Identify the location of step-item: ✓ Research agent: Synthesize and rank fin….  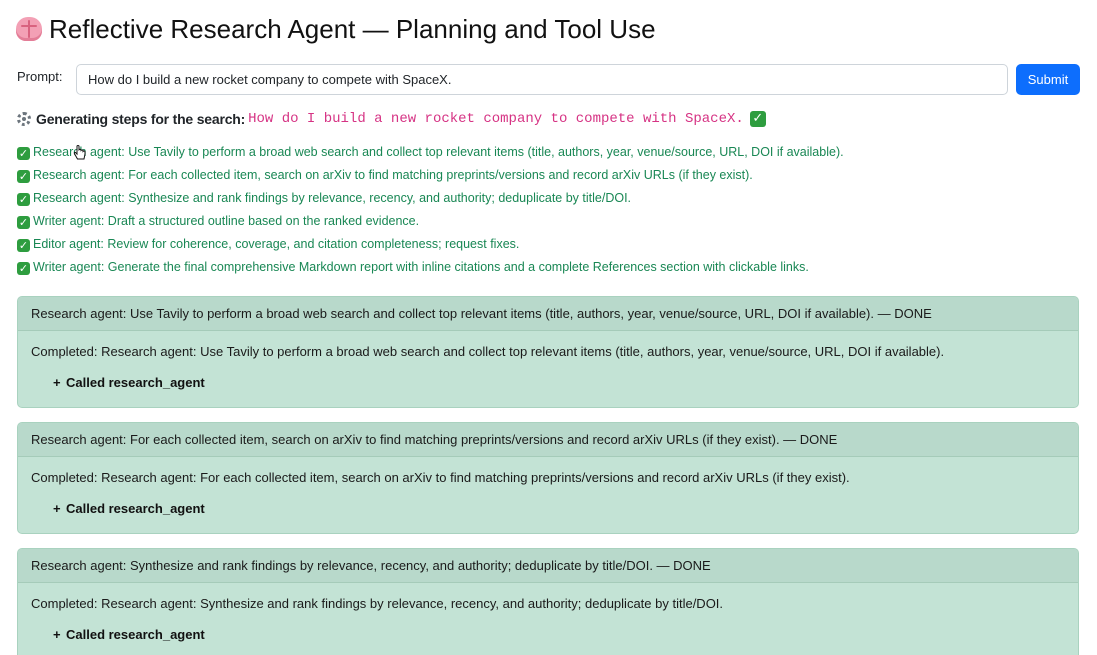
(430, 200).